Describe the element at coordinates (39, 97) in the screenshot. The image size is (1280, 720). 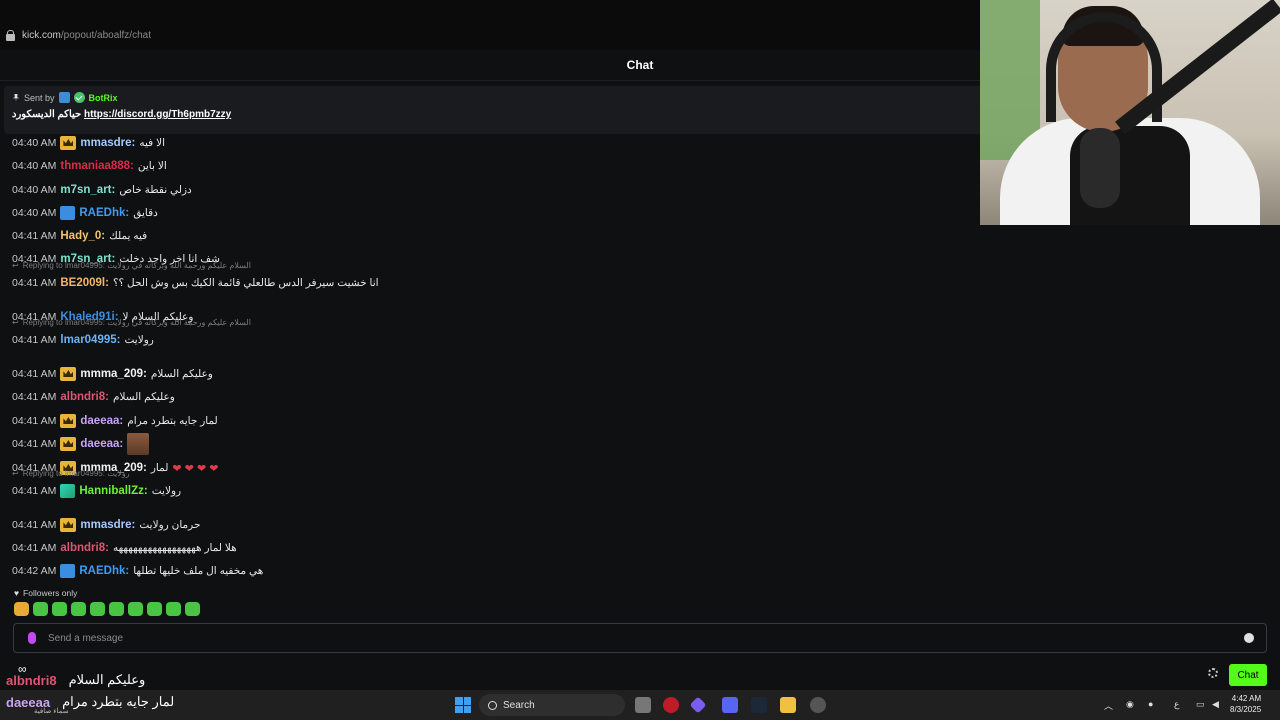
I see `sent-by-label: Sent by` at that location.